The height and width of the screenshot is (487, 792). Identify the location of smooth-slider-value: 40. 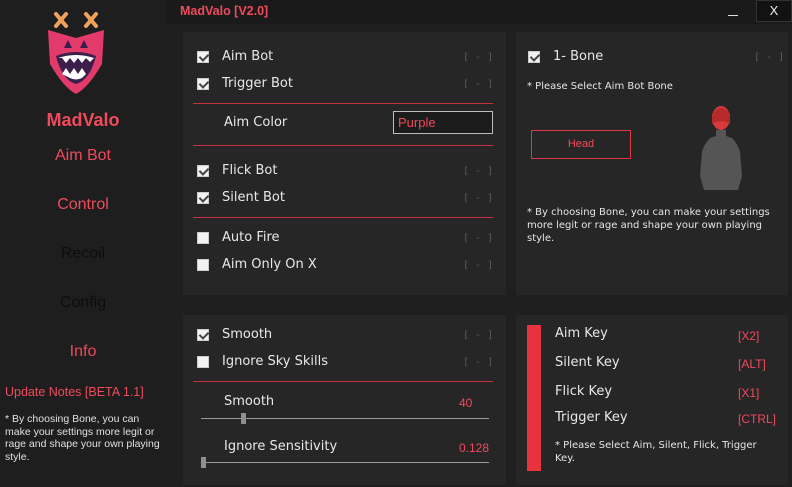
(466, 403).